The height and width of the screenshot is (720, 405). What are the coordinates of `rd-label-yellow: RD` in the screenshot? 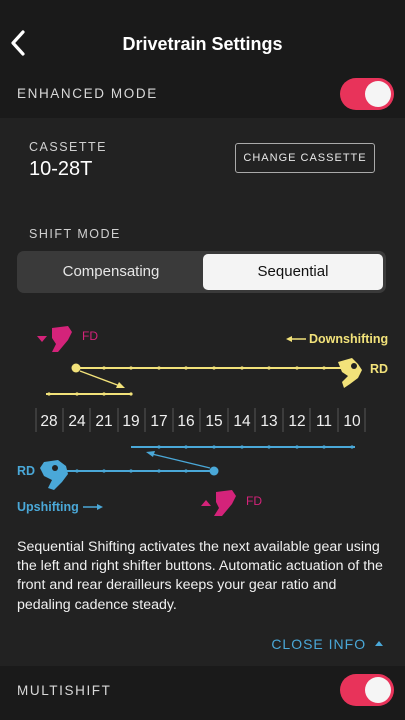 It's located at (379, 369).